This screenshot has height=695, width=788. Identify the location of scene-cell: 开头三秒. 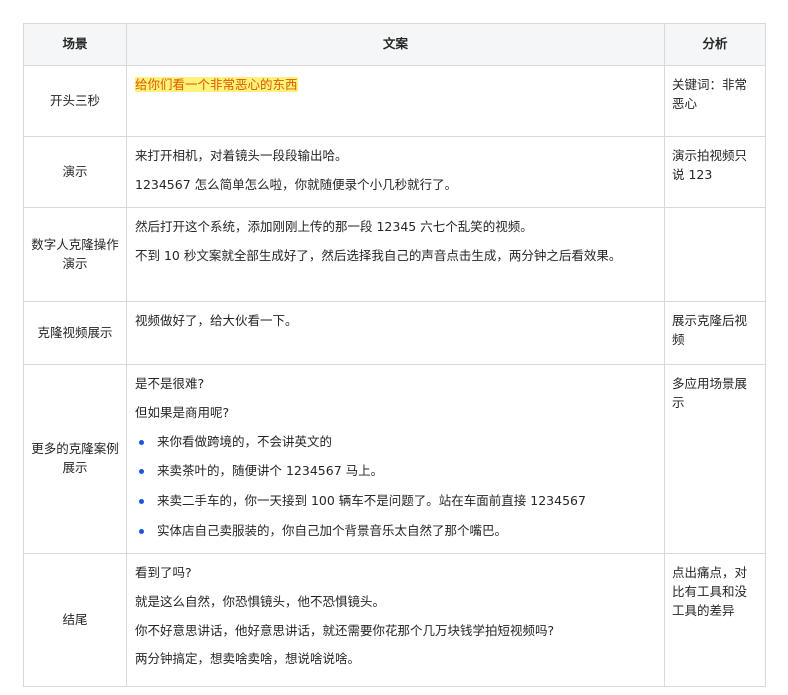
(75, 101).